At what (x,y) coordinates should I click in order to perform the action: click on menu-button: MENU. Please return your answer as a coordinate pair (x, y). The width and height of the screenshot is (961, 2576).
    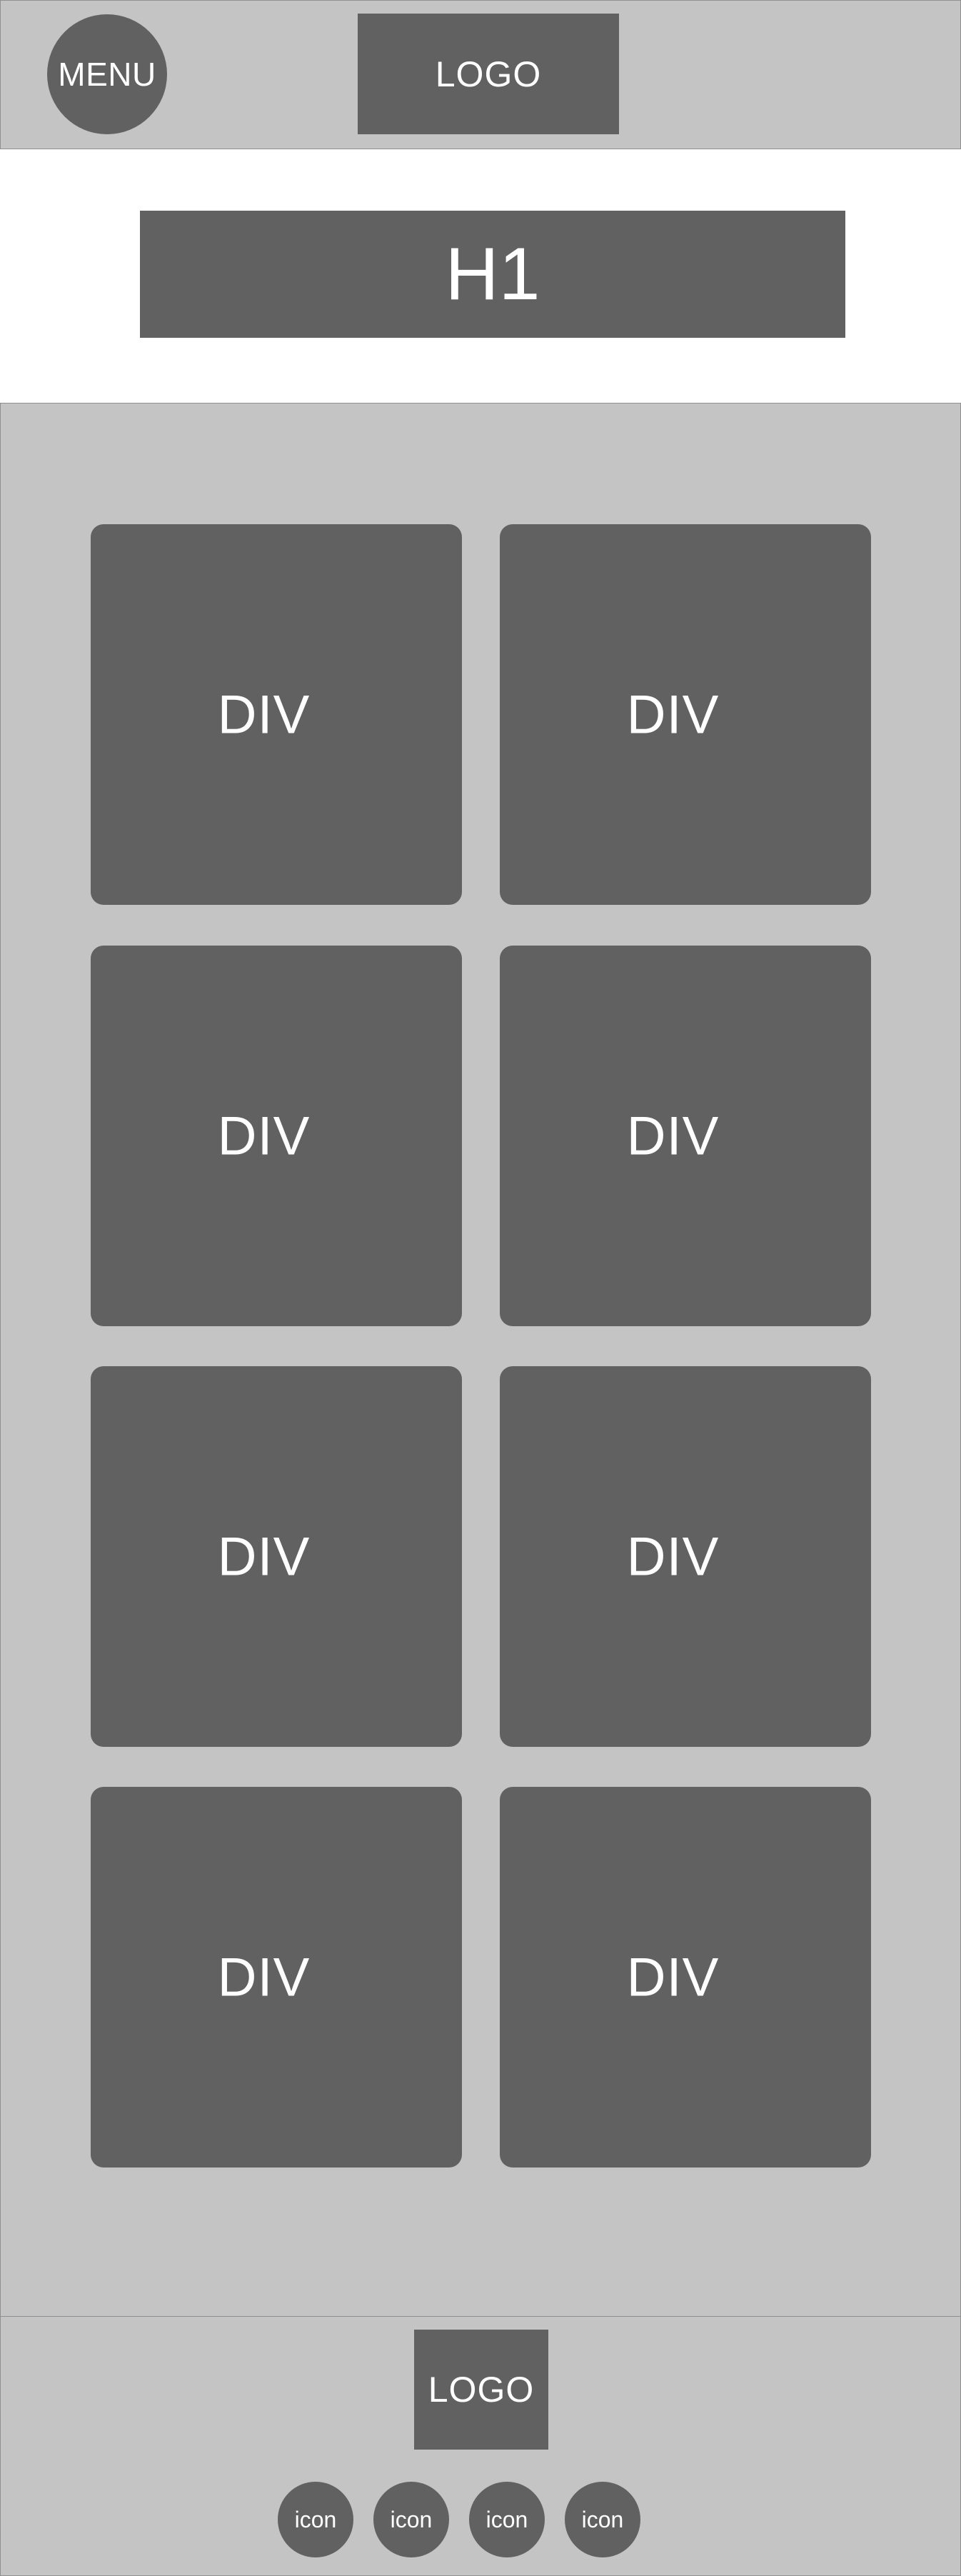
    Looking at the image, I should click on (107, 74).